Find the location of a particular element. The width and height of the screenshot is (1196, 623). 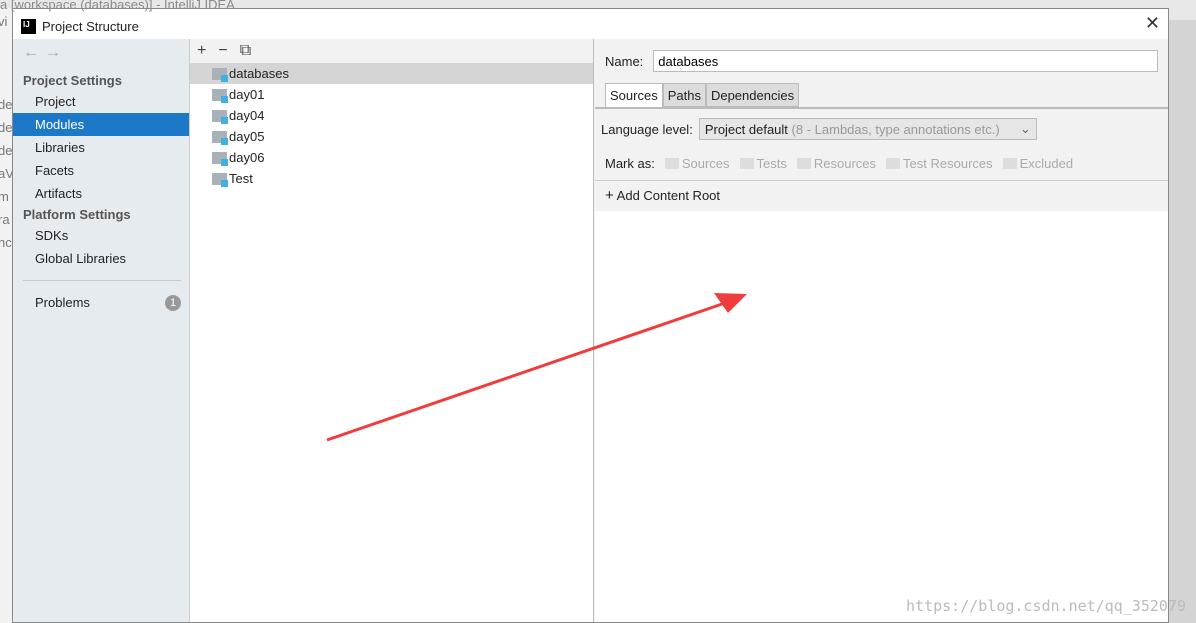

mark-tests-button: Tests is located at coordinates (763, 163).